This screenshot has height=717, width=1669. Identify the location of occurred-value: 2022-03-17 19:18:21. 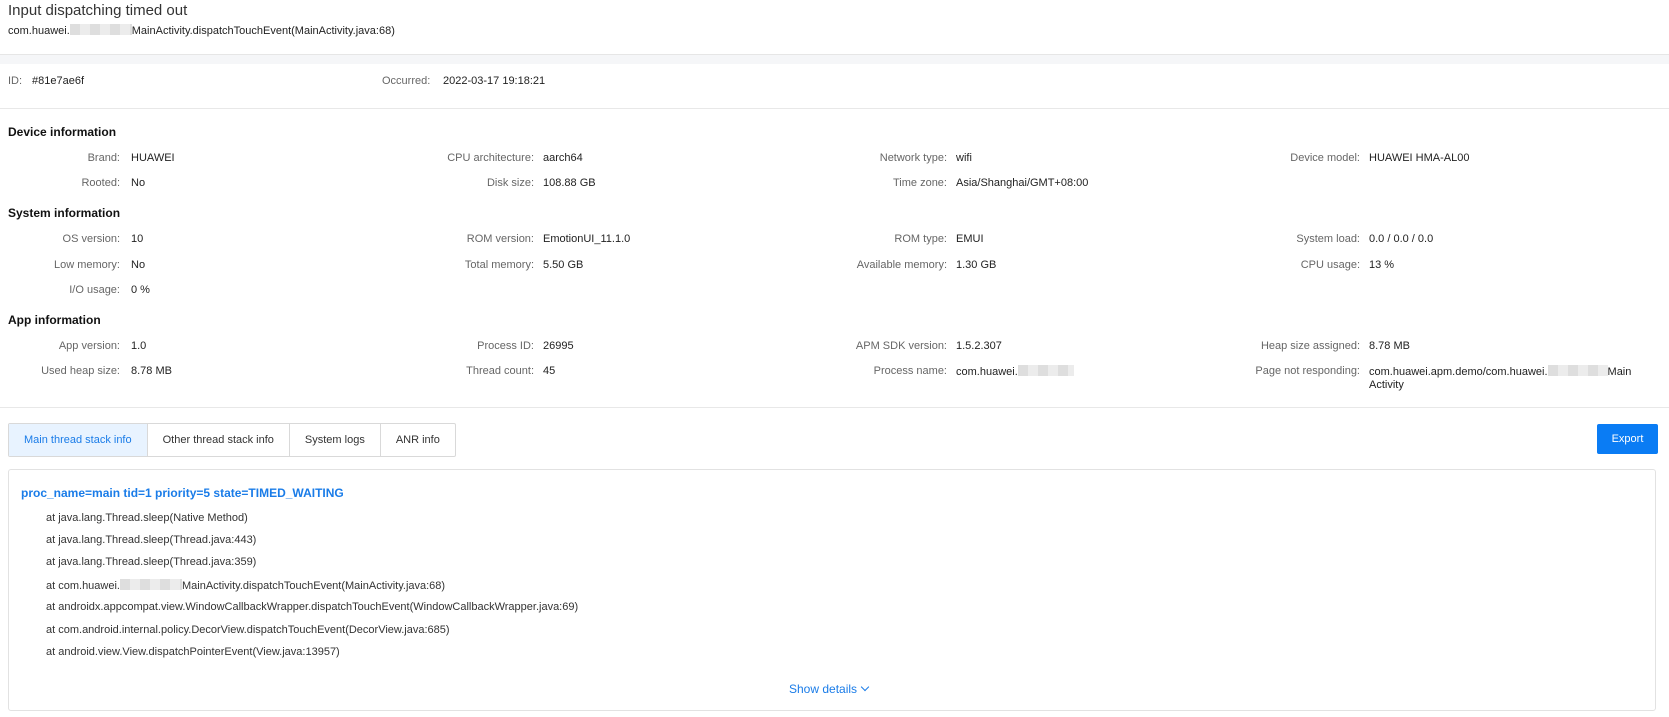
(494, 81).